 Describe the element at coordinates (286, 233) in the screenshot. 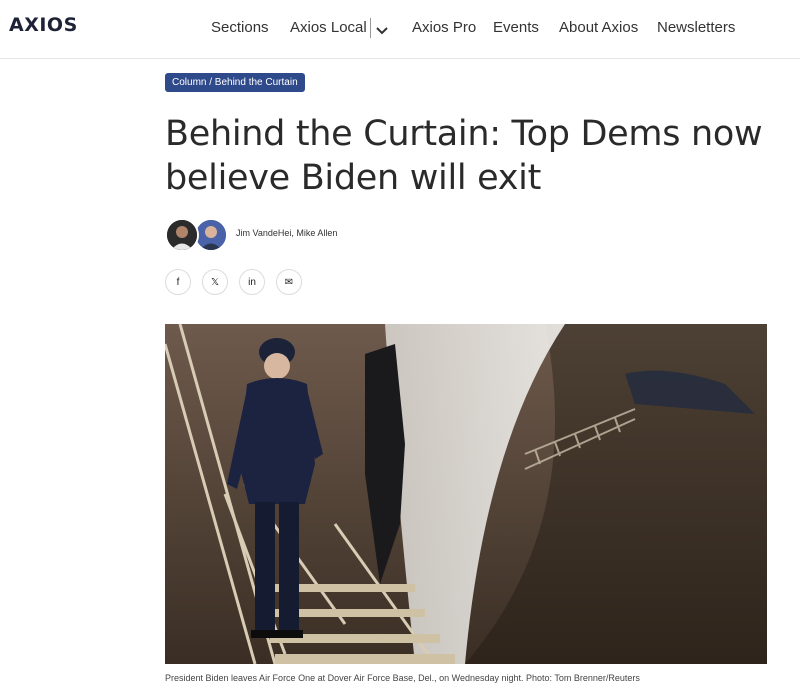

I see `author-names: Jim VandeHei, Mike Allen` at that location.